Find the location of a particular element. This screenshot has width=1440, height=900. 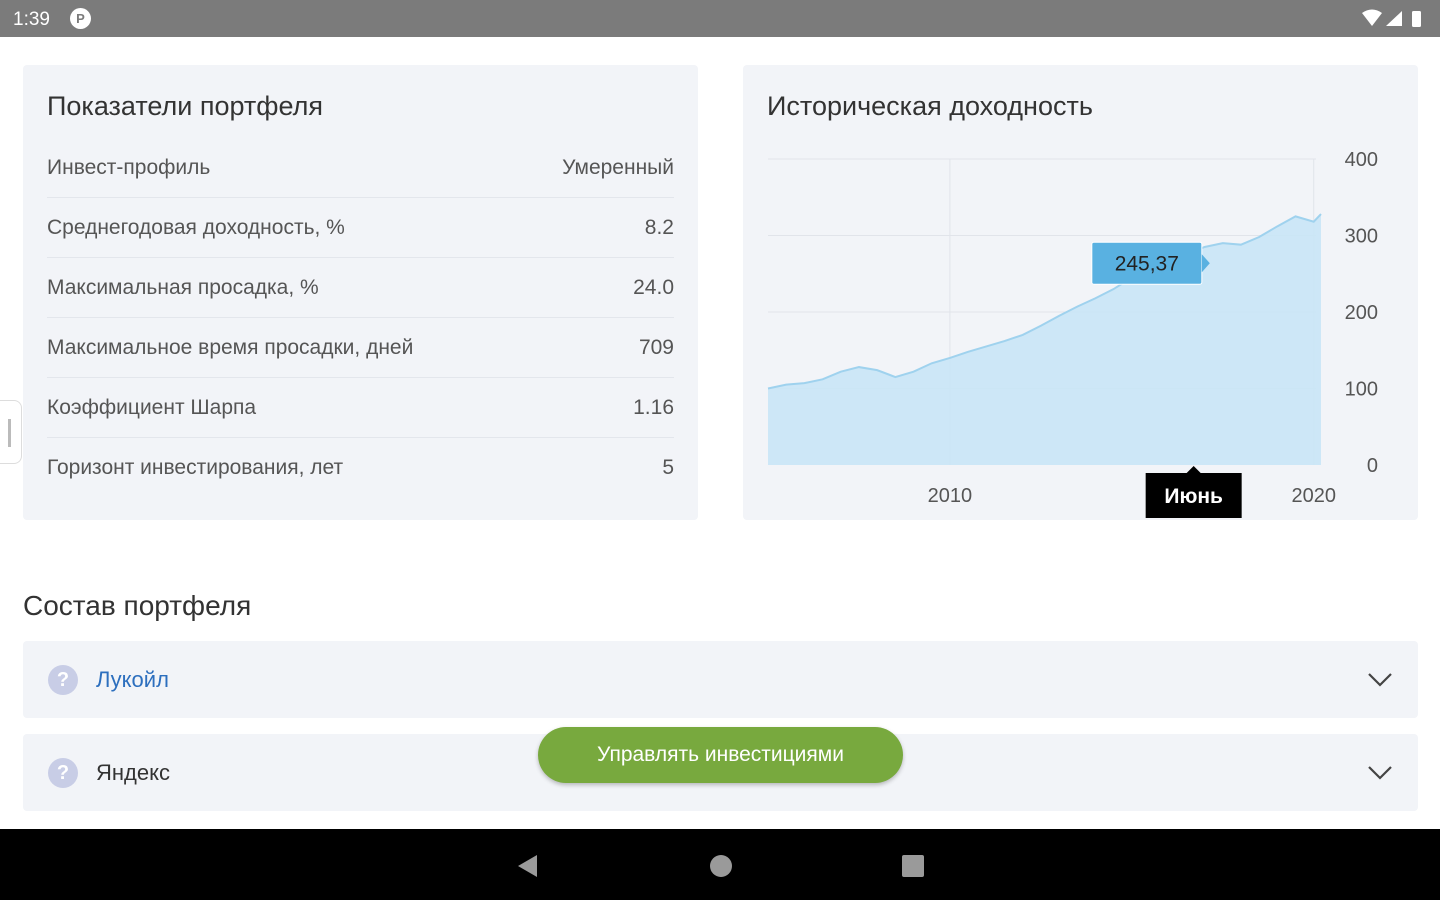

y-tick-label: 400 is located at coordinates (1361, 160).